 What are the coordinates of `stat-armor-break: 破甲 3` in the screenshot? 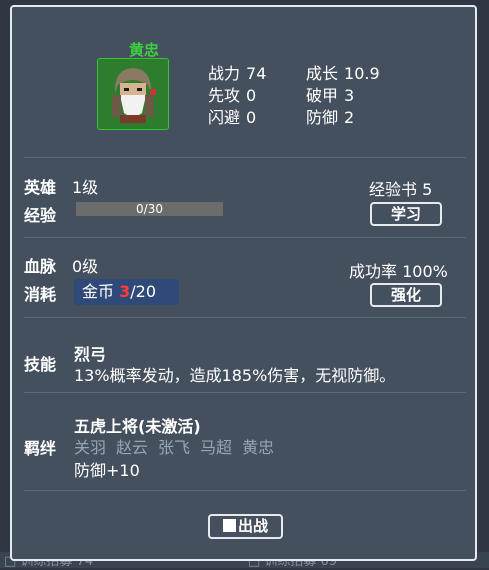 It's located at (343, 96).